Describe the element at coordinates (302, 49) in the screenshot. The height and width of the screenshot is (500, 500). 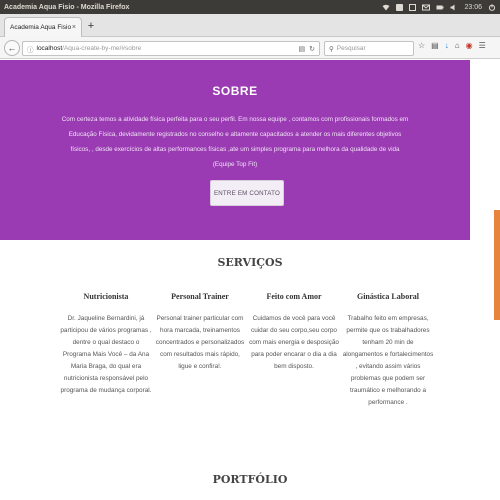
I see `reader-view-icon: ▤` at that location.